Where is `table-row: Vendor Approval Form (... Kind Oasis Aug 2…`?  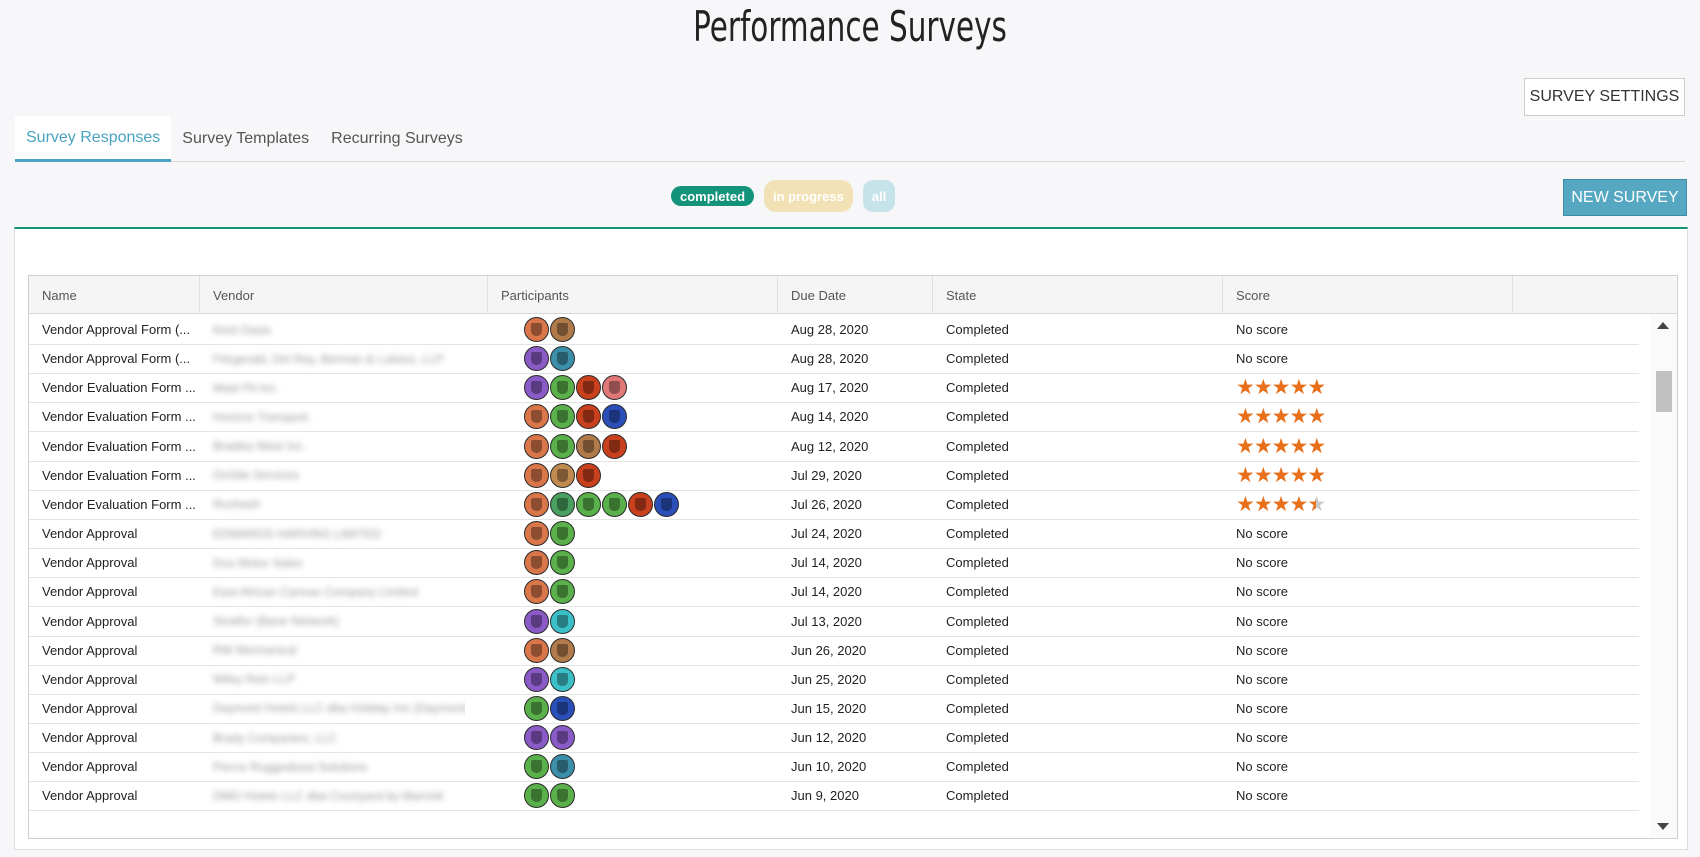
table-row: Vendor Approval Form (... Kind Oasis Aug 2… is located at coordinates (834, 329).